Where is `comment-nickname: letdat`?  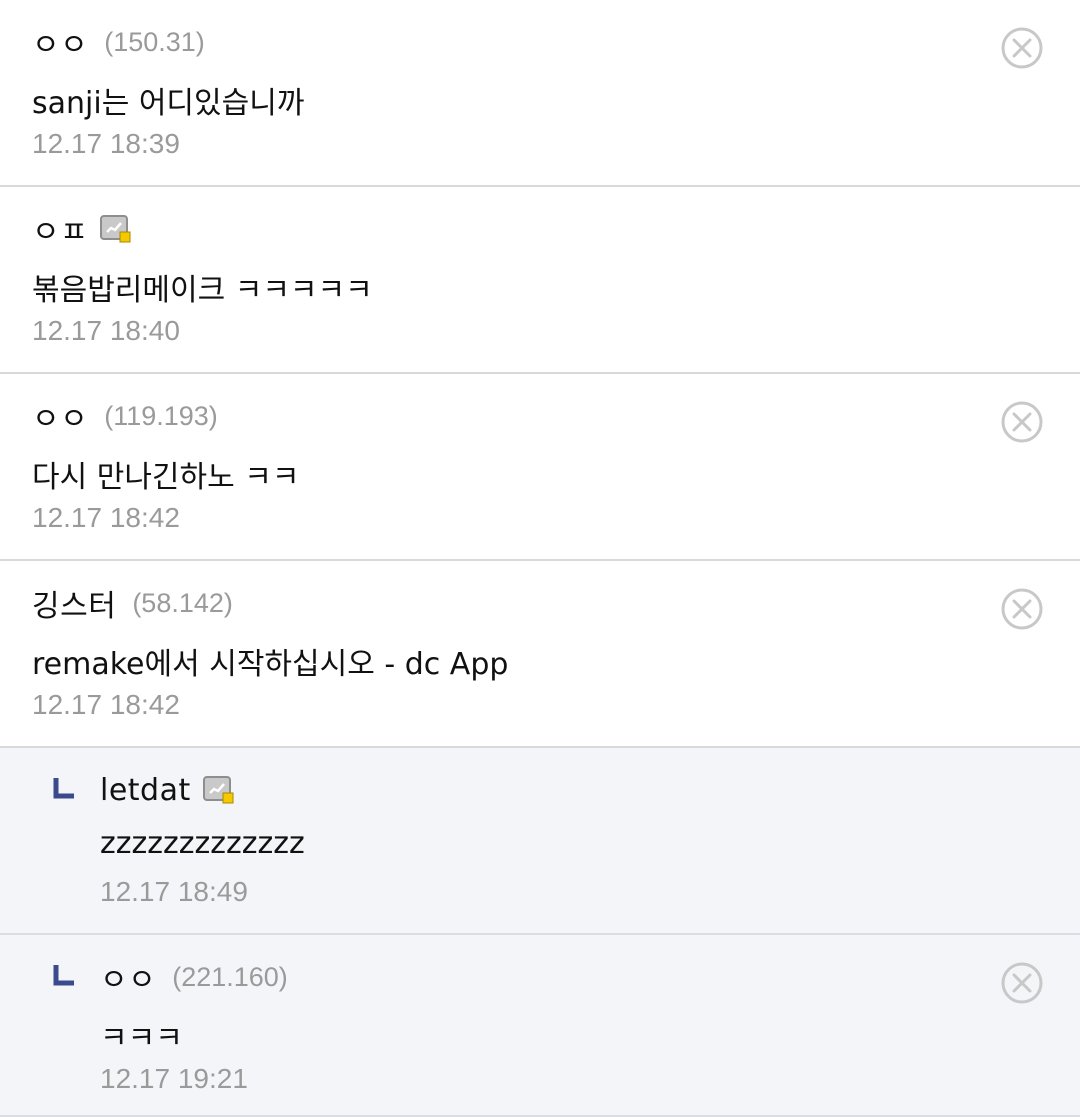
comment-nickname: letdat is located at coordinates (145, 790).